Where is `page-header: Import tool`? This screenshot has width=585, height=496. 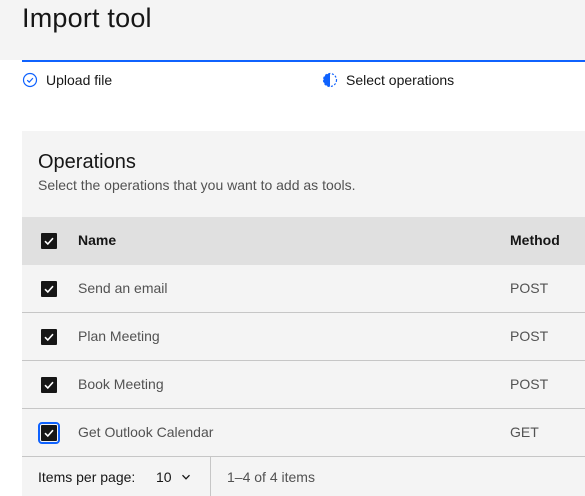 page-header: Import tool is located at coordinates (292, 30).